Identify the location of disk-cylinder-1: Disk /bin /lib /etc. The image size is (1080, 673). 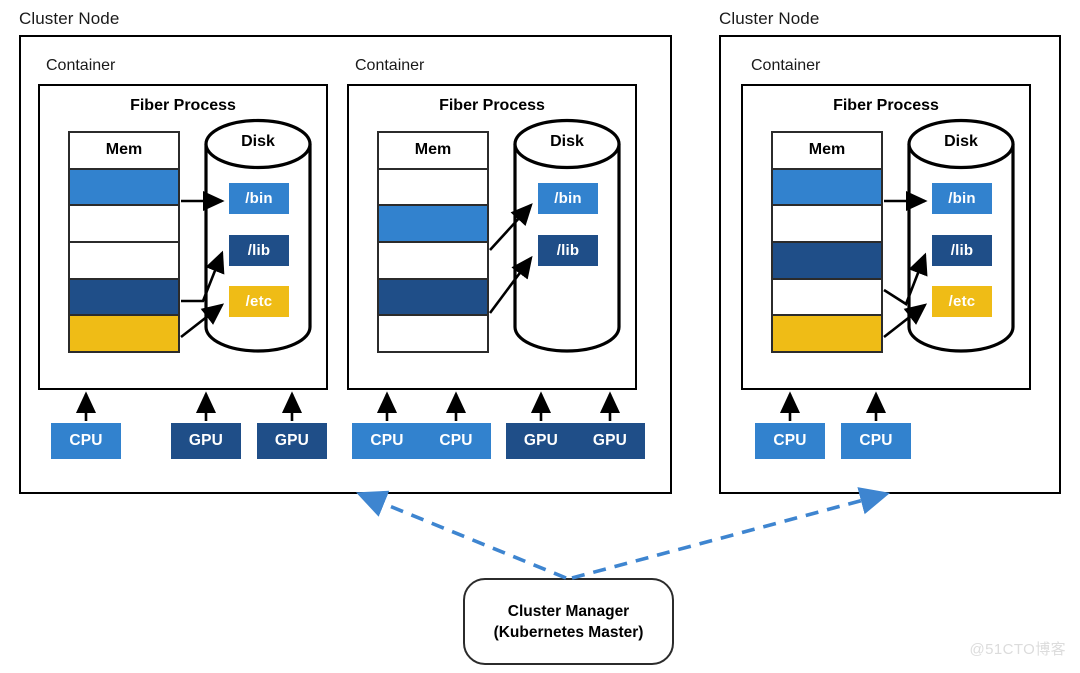
(258, 235).